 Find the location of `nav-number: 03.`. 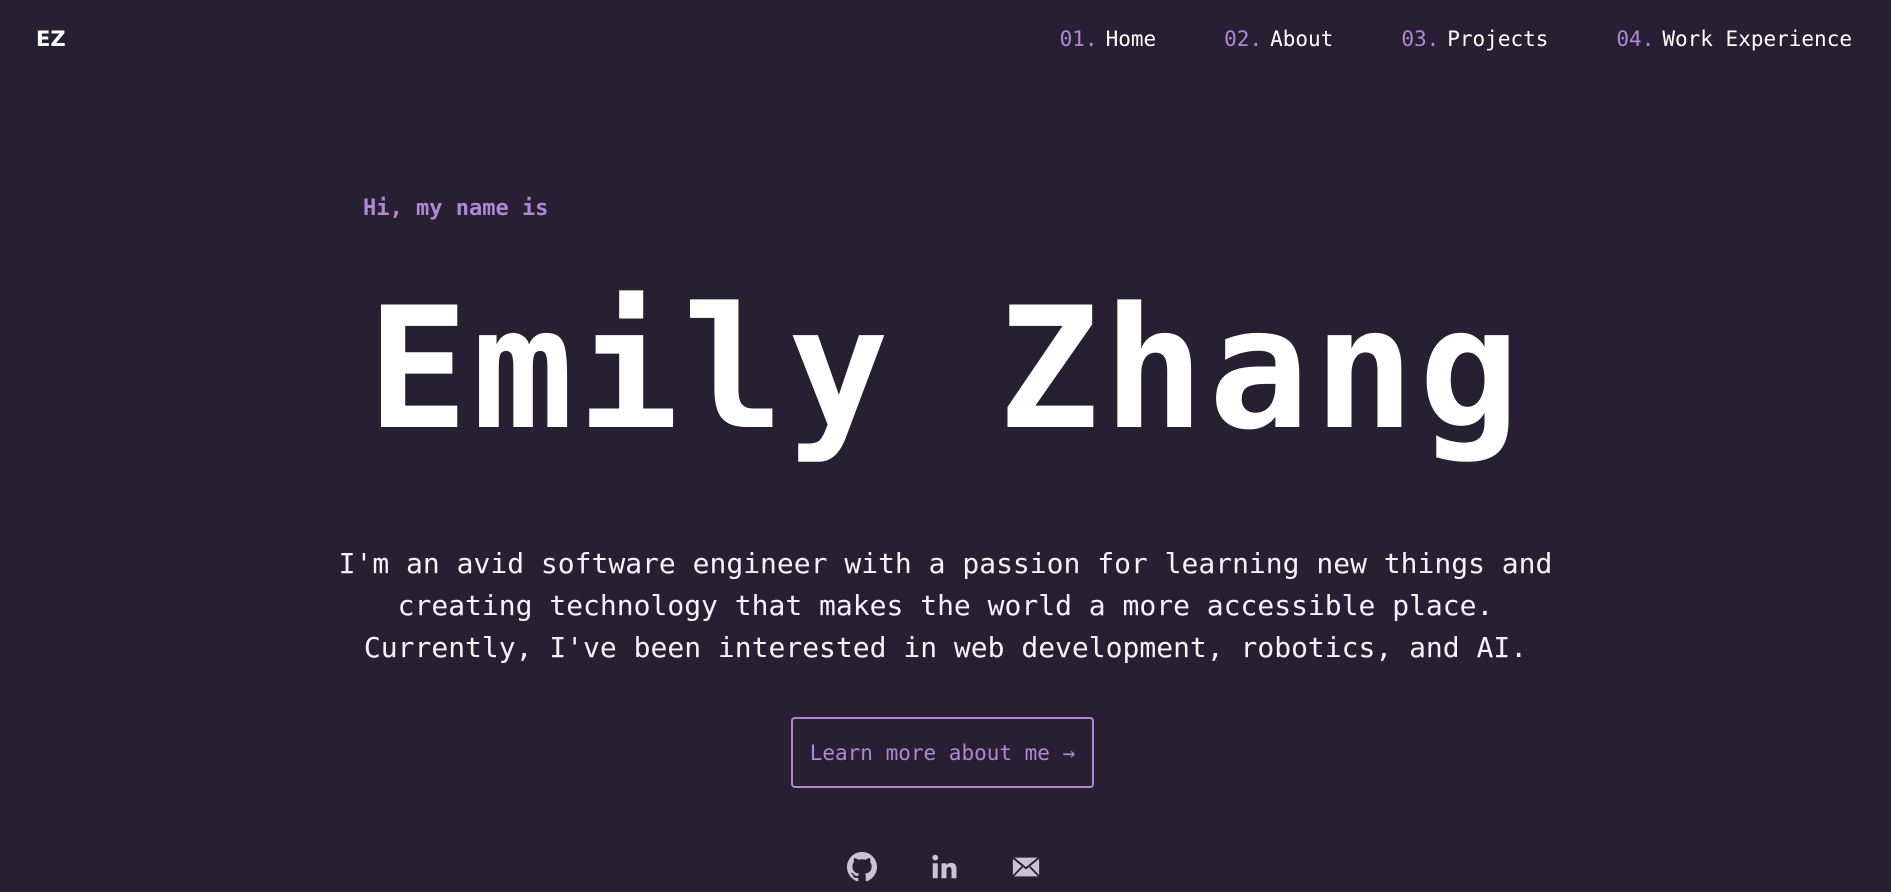

nav-number: 03. is located at coordinates (1420, 39).